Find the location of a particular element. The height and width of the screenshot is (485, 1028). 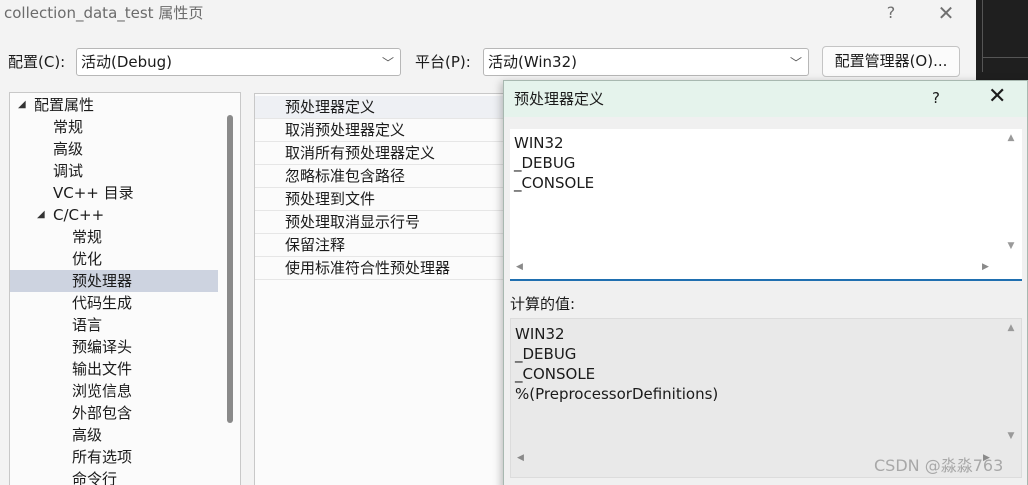

computed-line: %(PreprocessorDefinitions) is located at coordinates (617, 394).